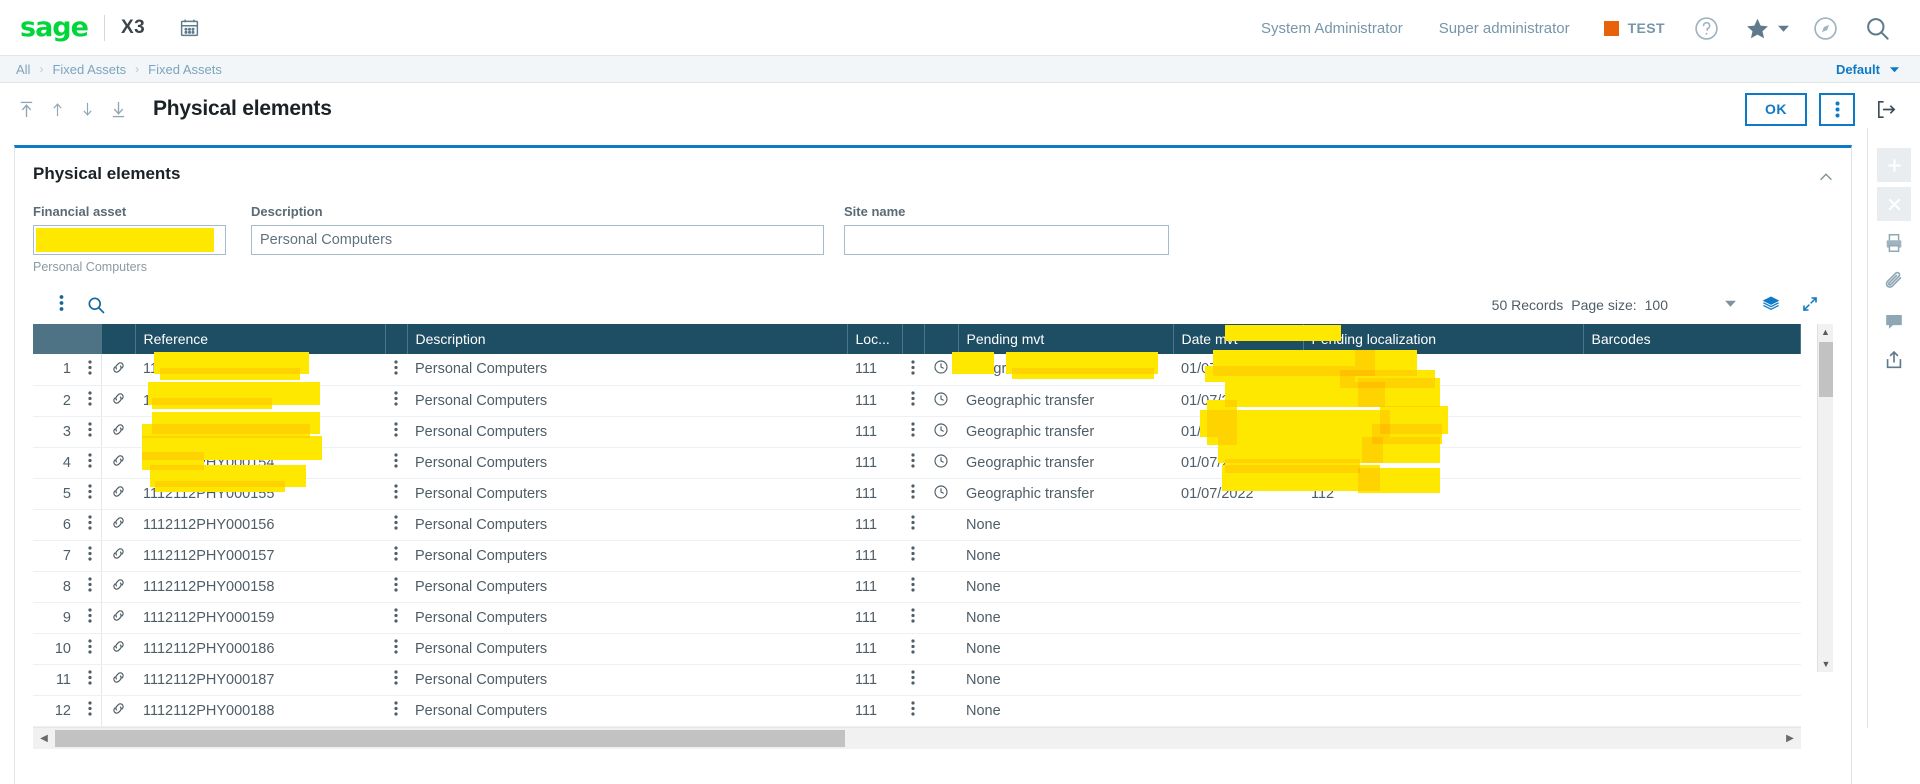 Image resolution: width=1920 pixels, height=784 pixels. I want to click on close-icon, so click(1894, 204).